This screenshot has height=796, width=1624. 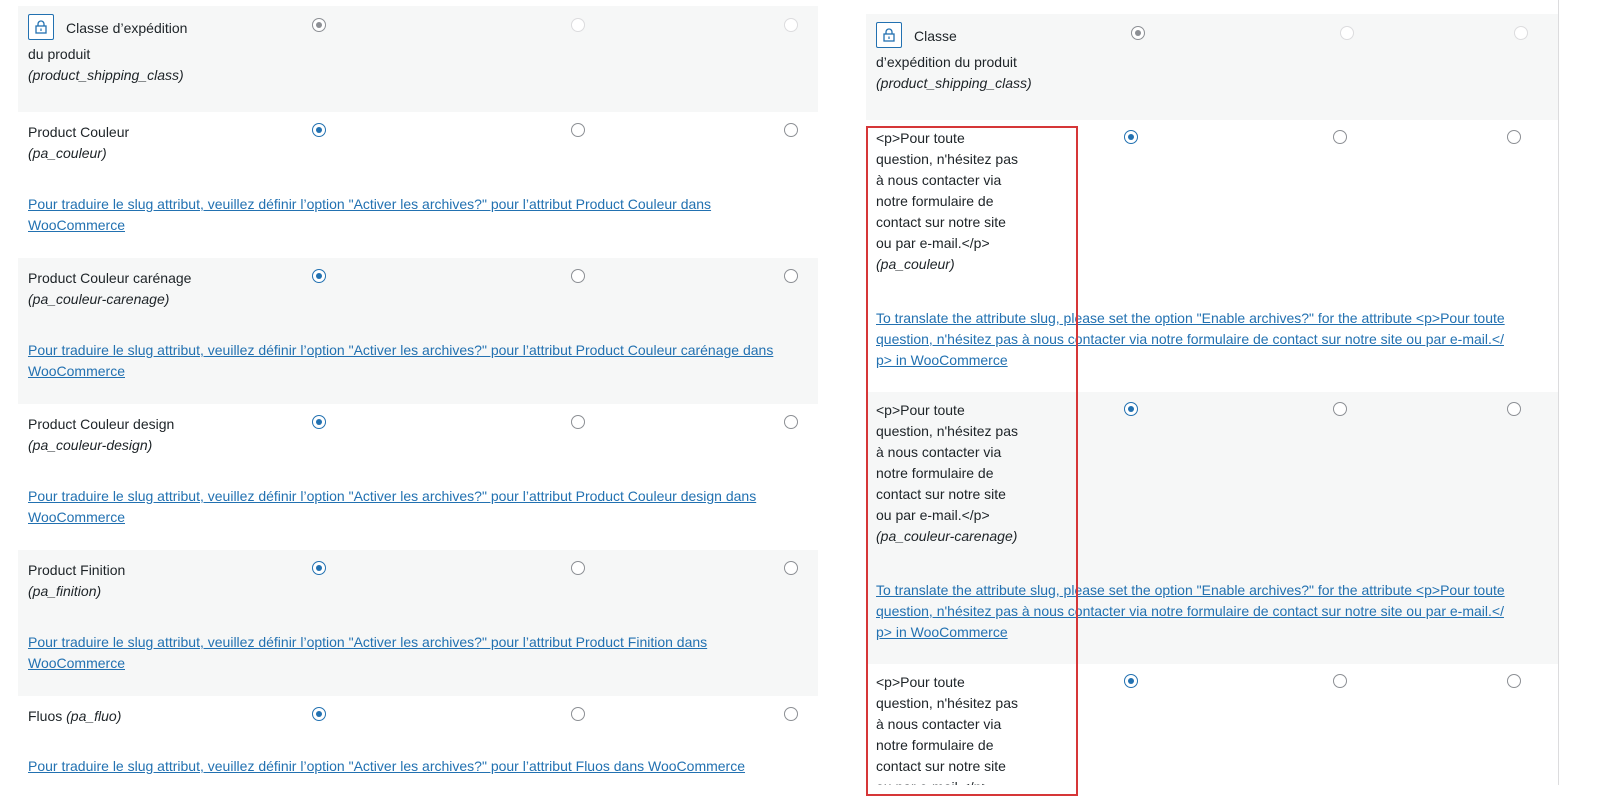 I want to click on attribute-name: Product Couleur design, so click(x=101, y=424).